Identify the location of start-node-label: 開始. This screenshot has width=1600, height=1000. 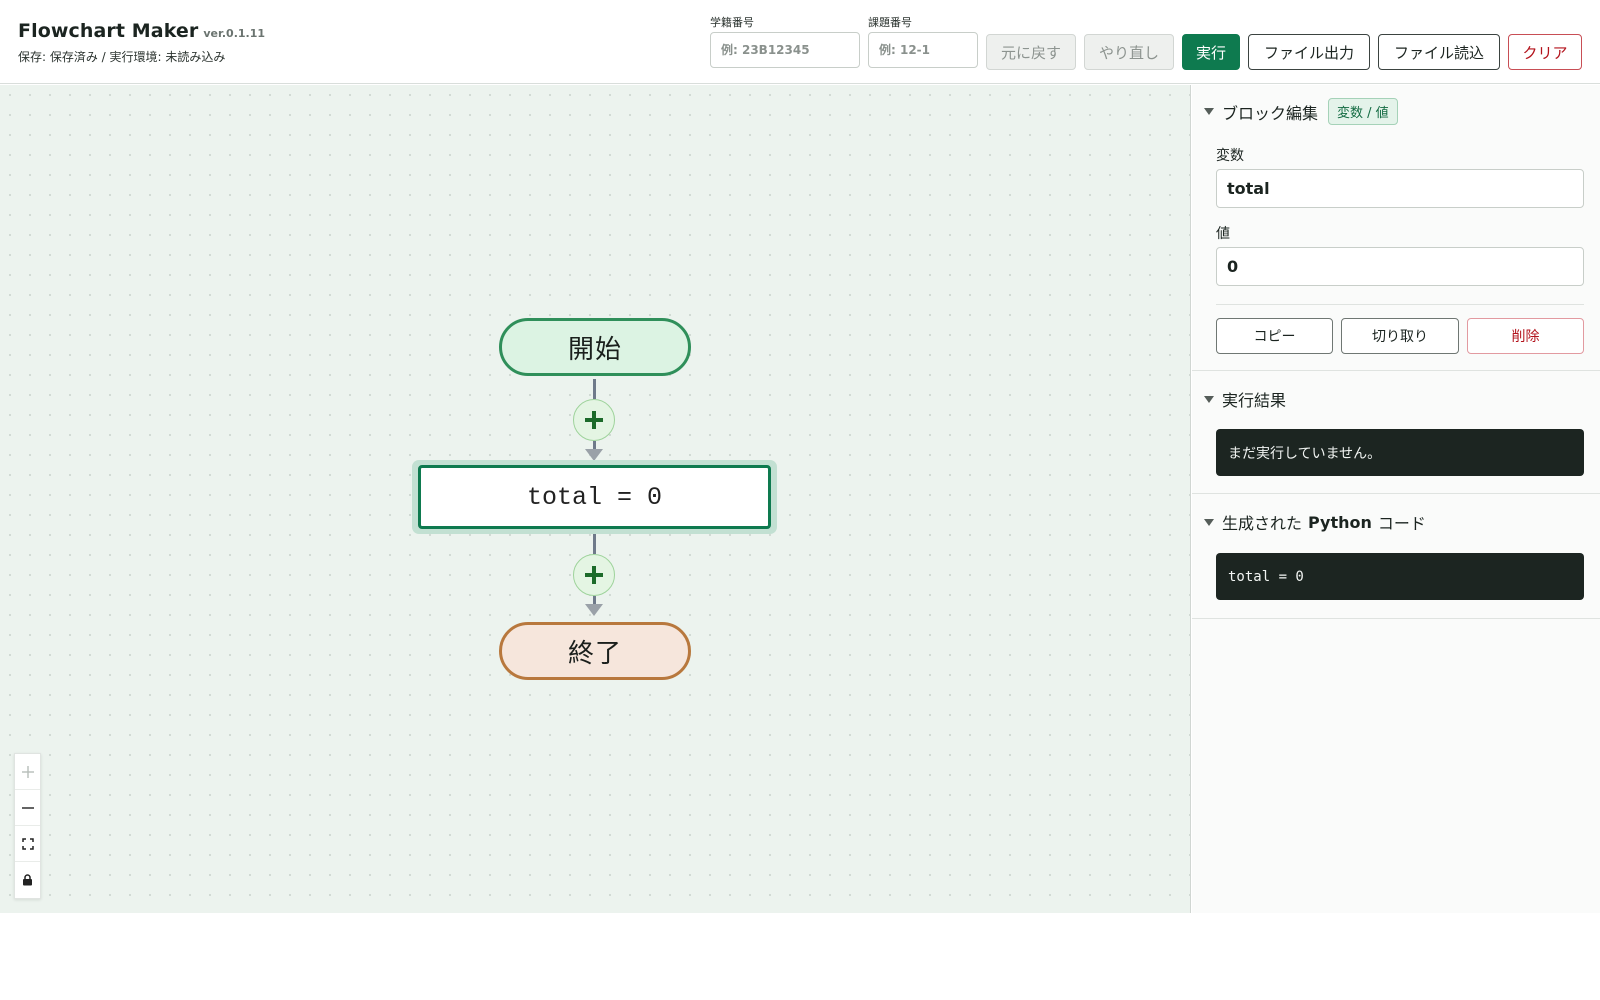
(594, 349).